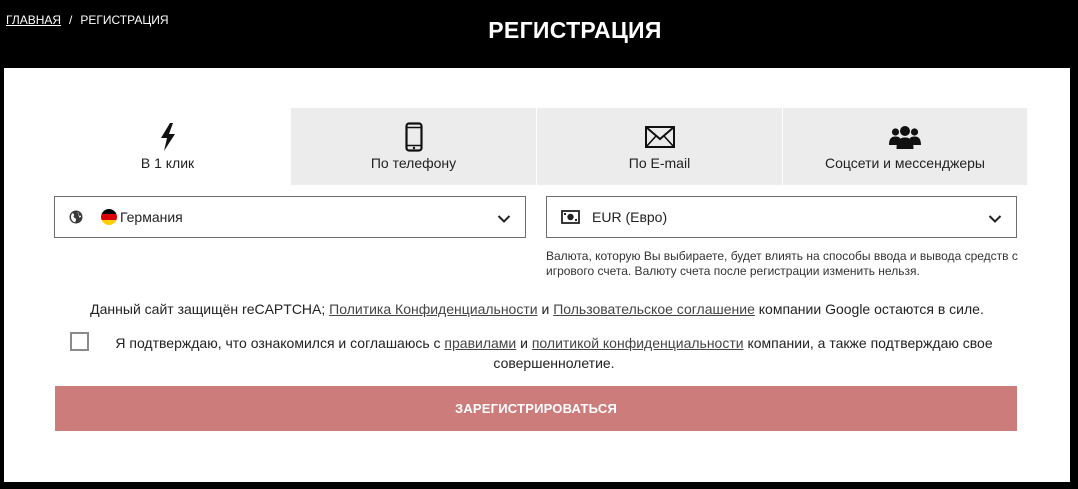  I want to click on register-button: ЗАРЕГИСТРИРОВАТЬСЯ, so click(536, 408).